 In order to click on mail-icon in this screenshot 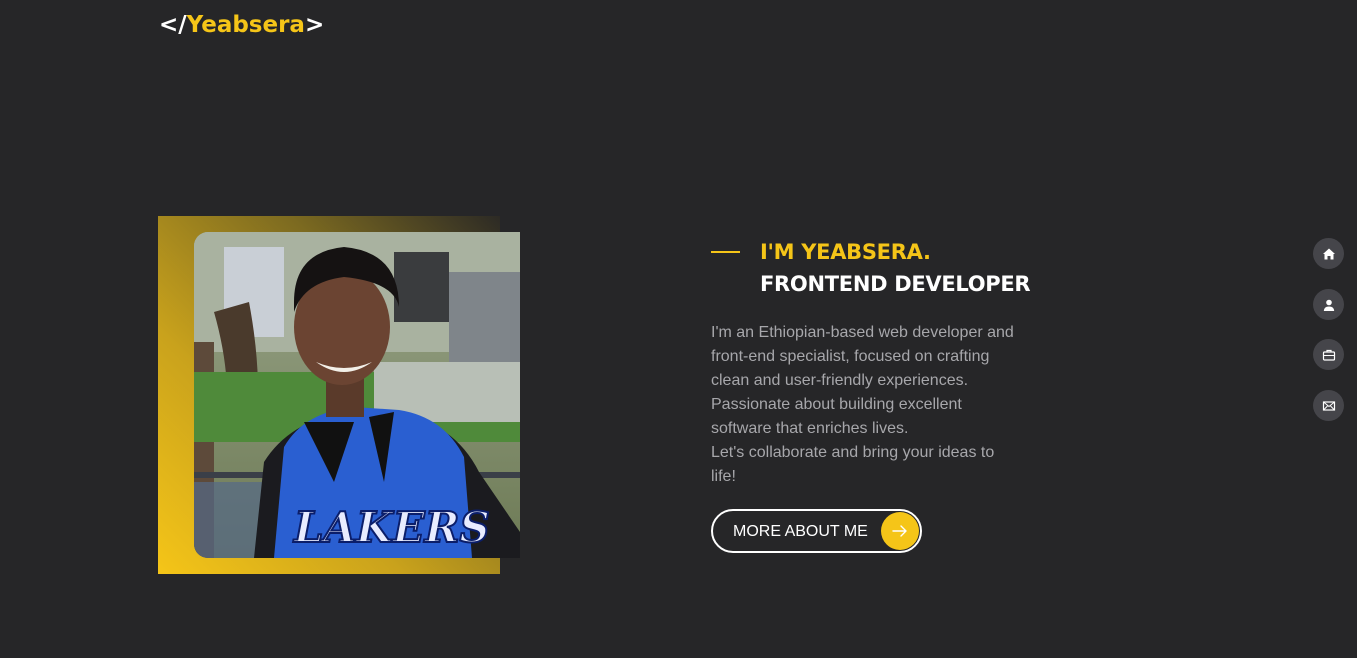, I will do `click(1328, 405)`.